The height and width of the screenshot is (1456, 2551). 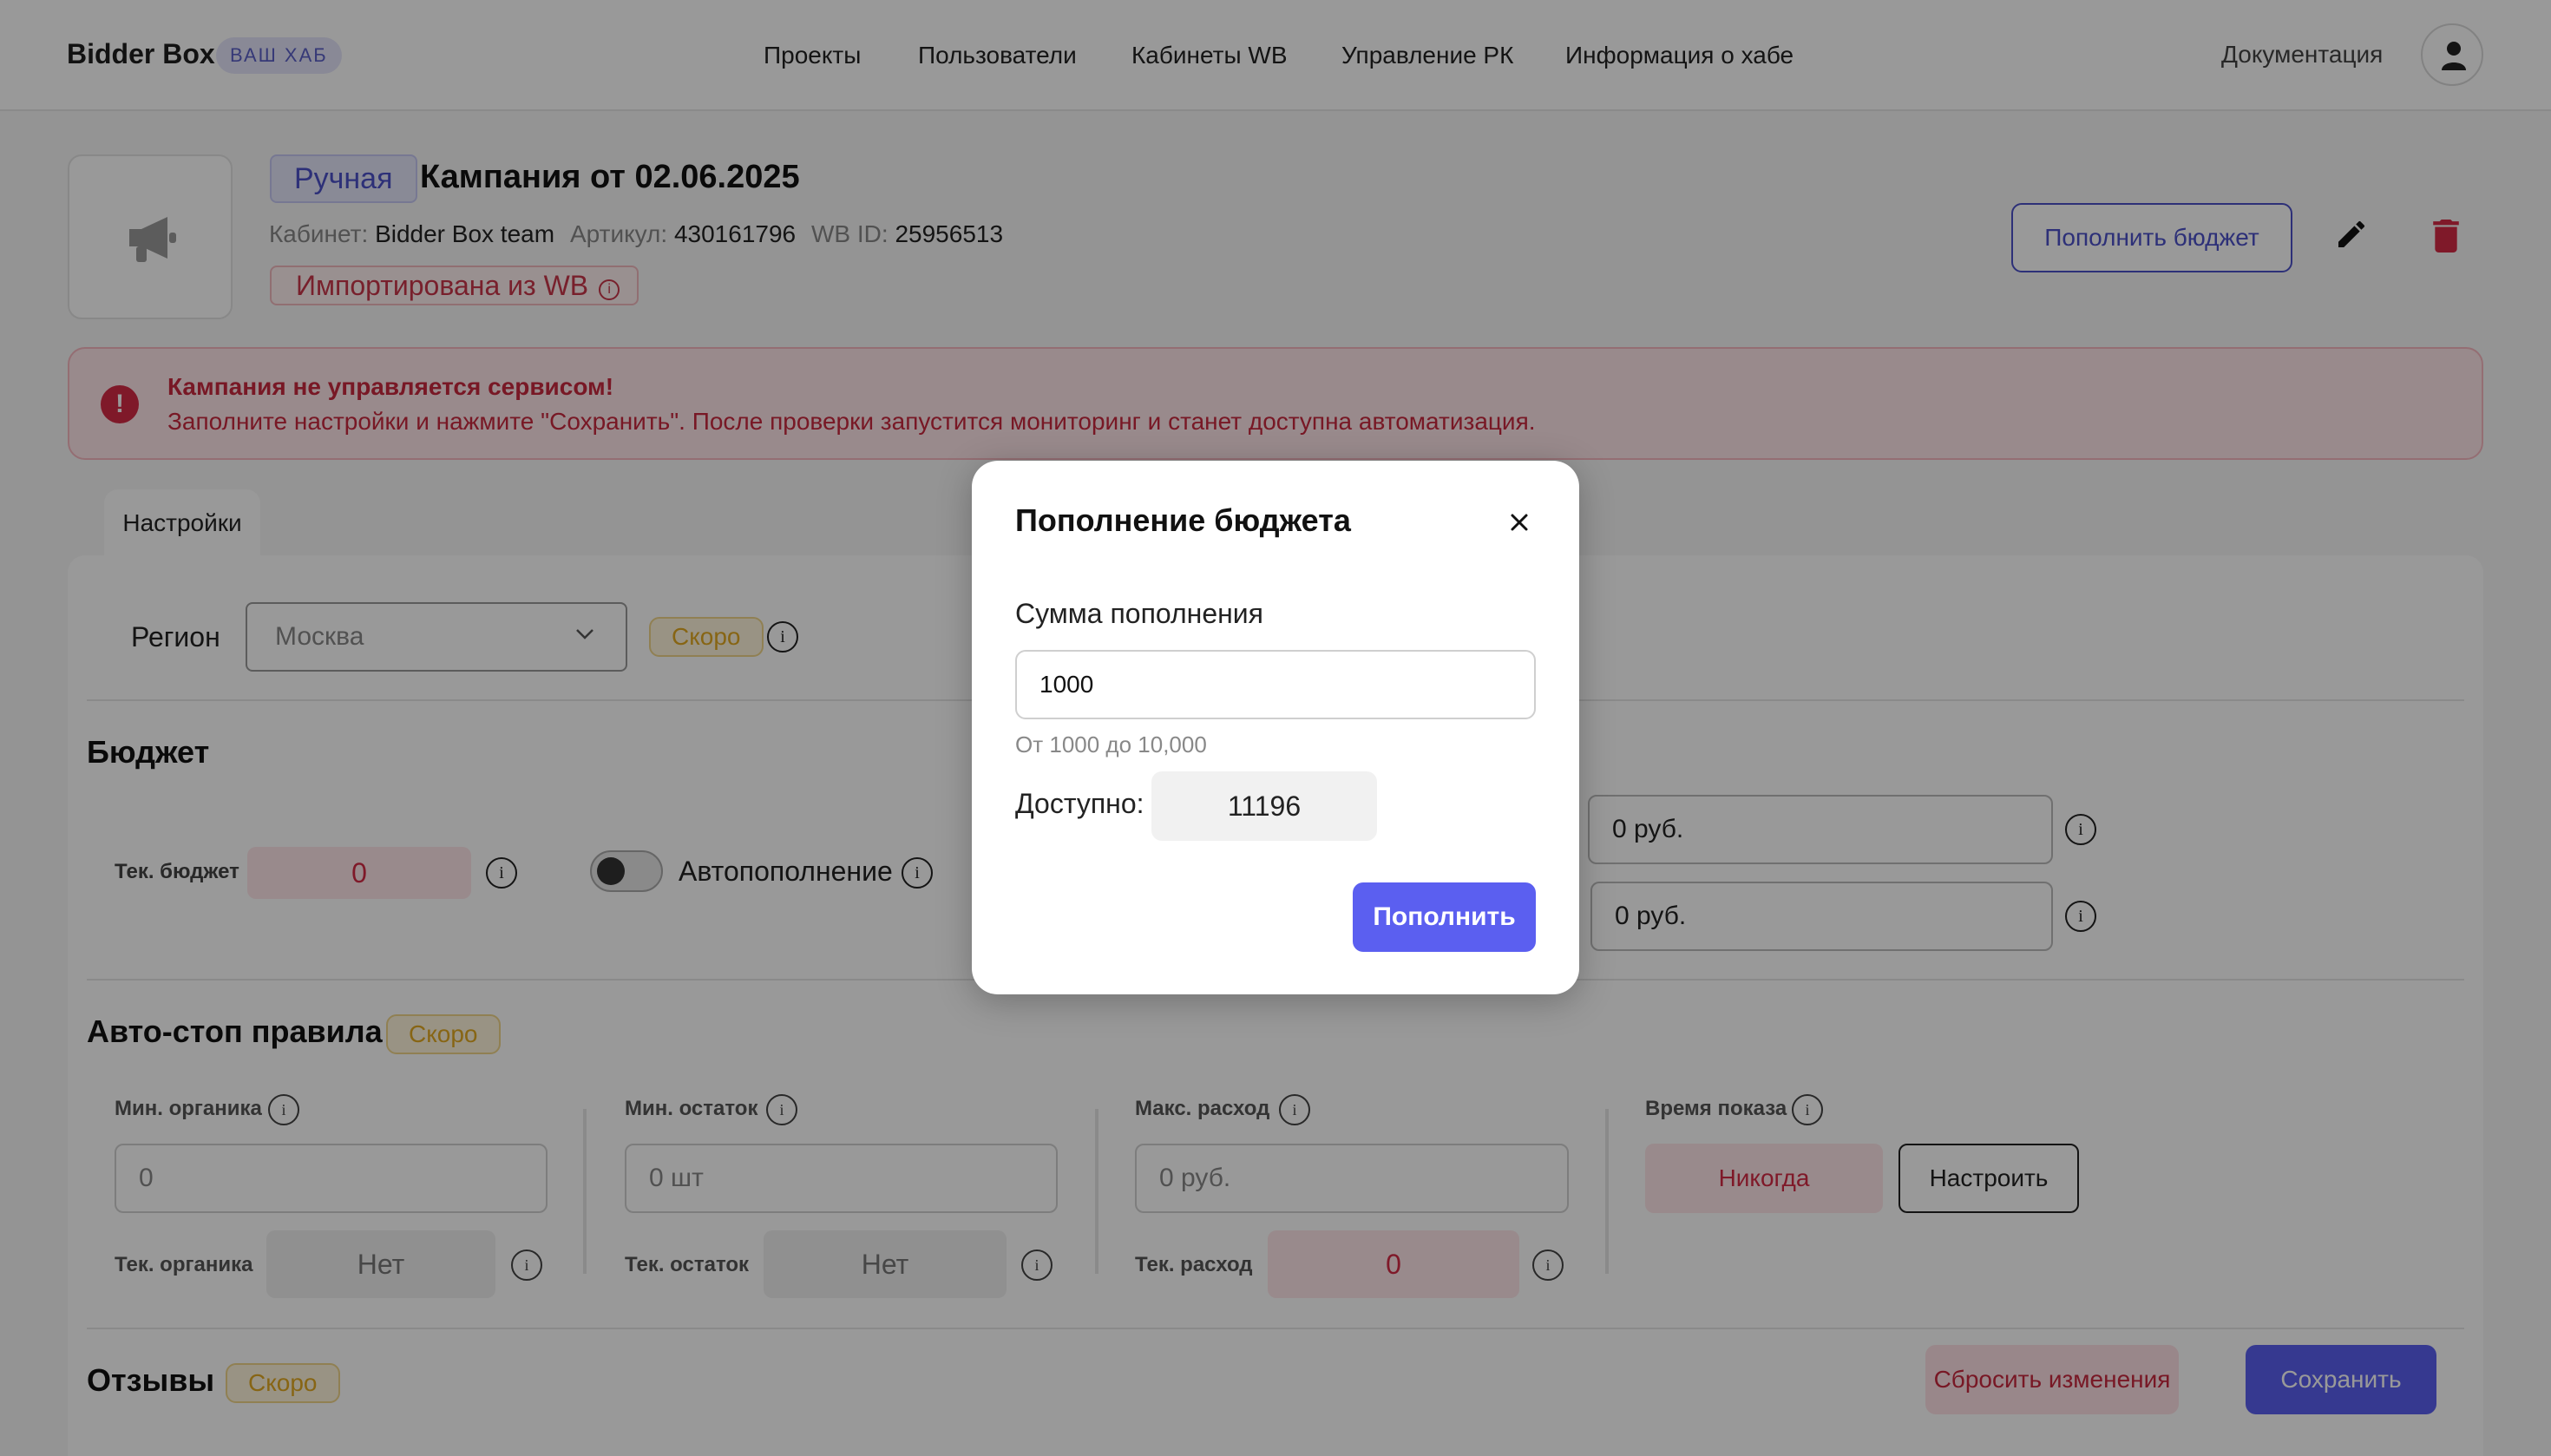 I want to click on amount-hint: От 1000 до 10,000, so click(x=1111, y=744).